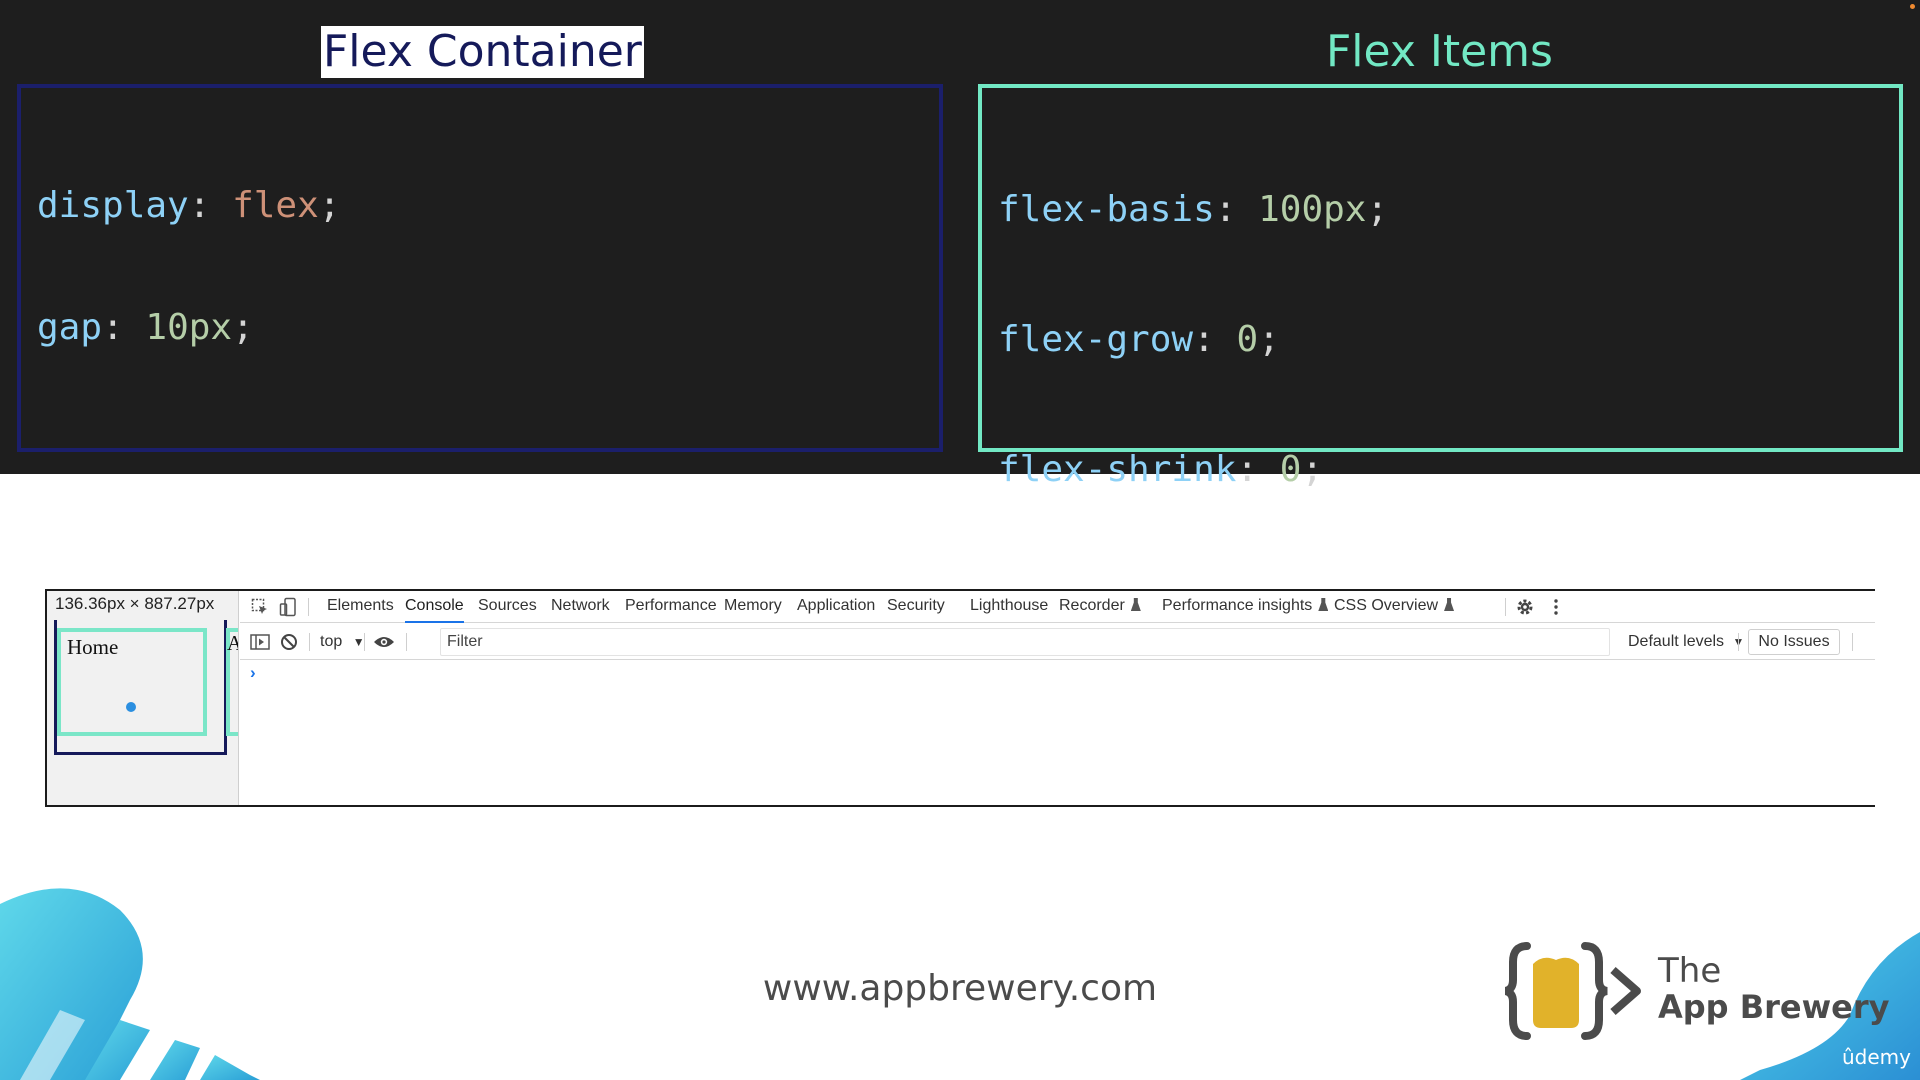  What do you see at coordinates (188, 267) in the screenshot?
I see `container-code: display: flex; gap: 10px;` at bounding box center [188, 267].